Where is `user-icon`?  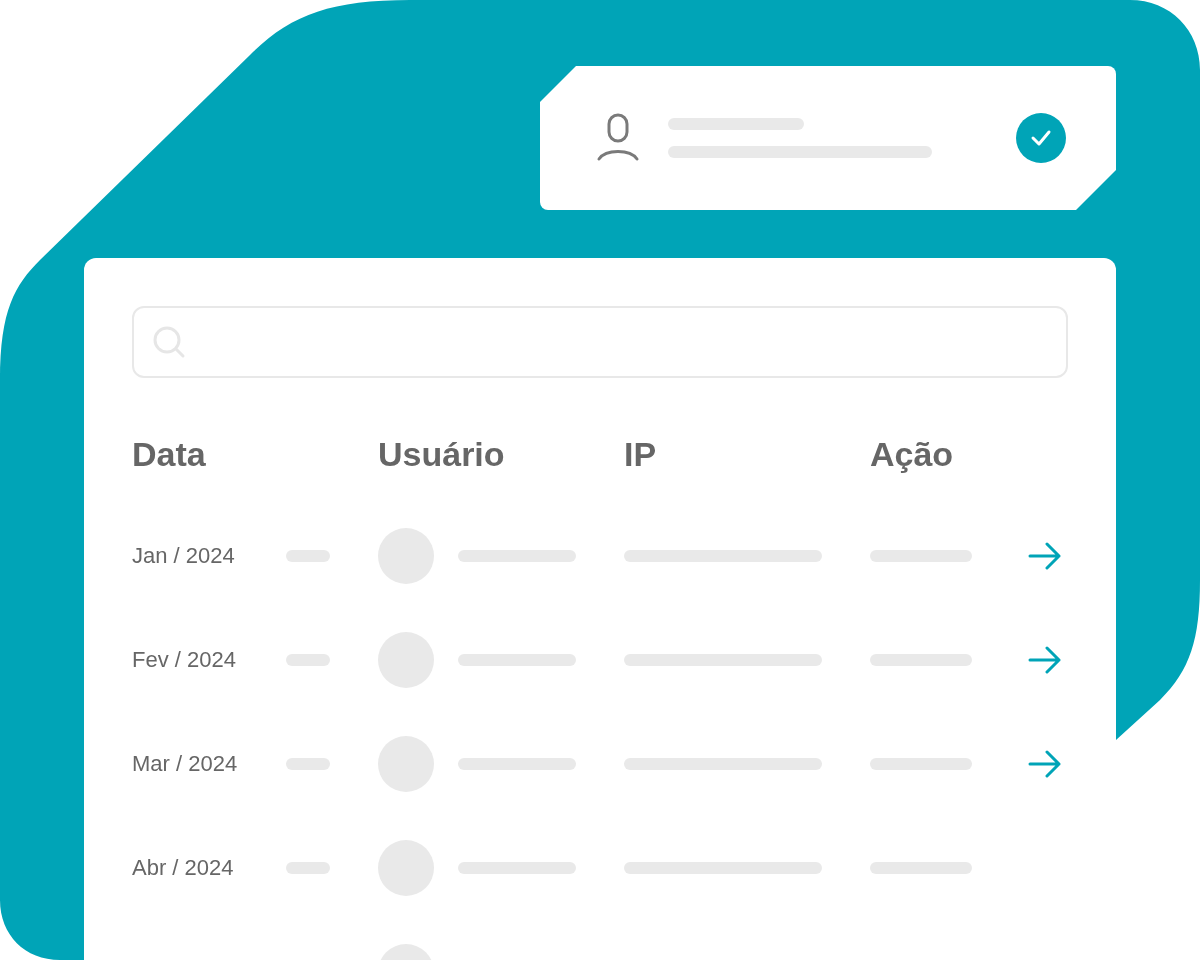
user-icon is located at coordinates (618, 138).